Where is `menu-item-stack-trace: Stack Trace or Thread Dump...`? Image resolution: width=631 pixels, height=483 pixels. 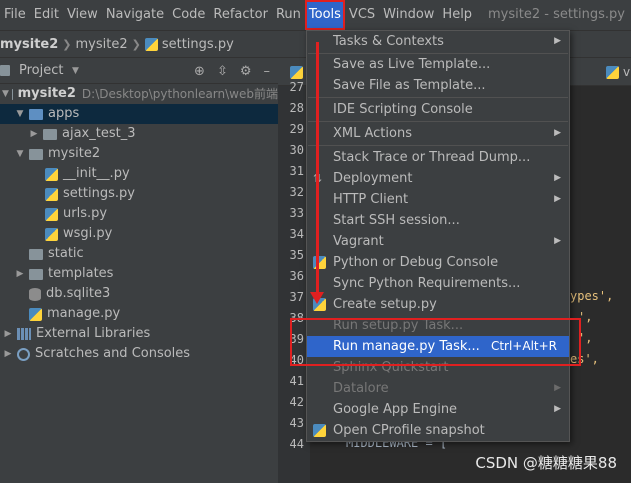
menu-item-stack-trace: Stack Trace or Thread Dump... is located at coordinates (438, 157).